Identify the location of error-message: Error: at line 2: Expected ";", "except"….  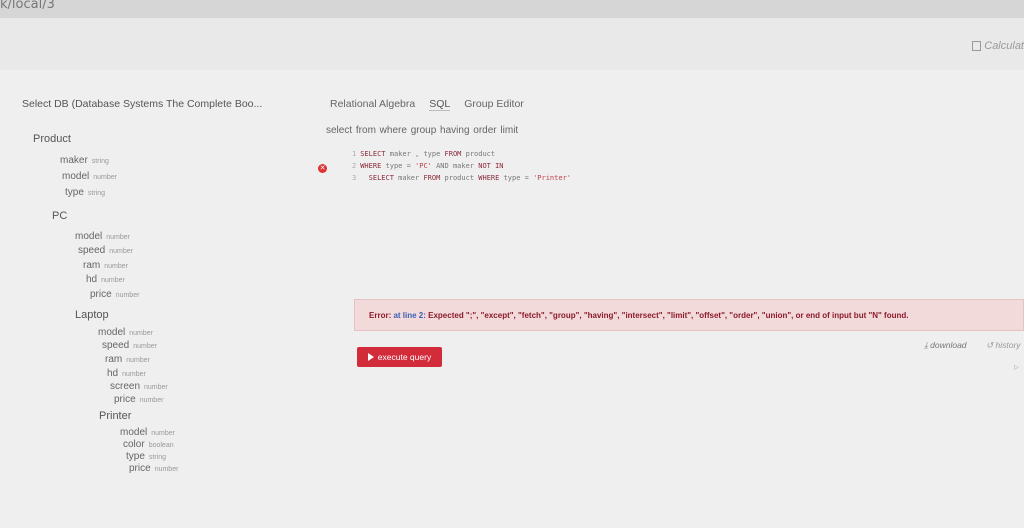
(689, 315).